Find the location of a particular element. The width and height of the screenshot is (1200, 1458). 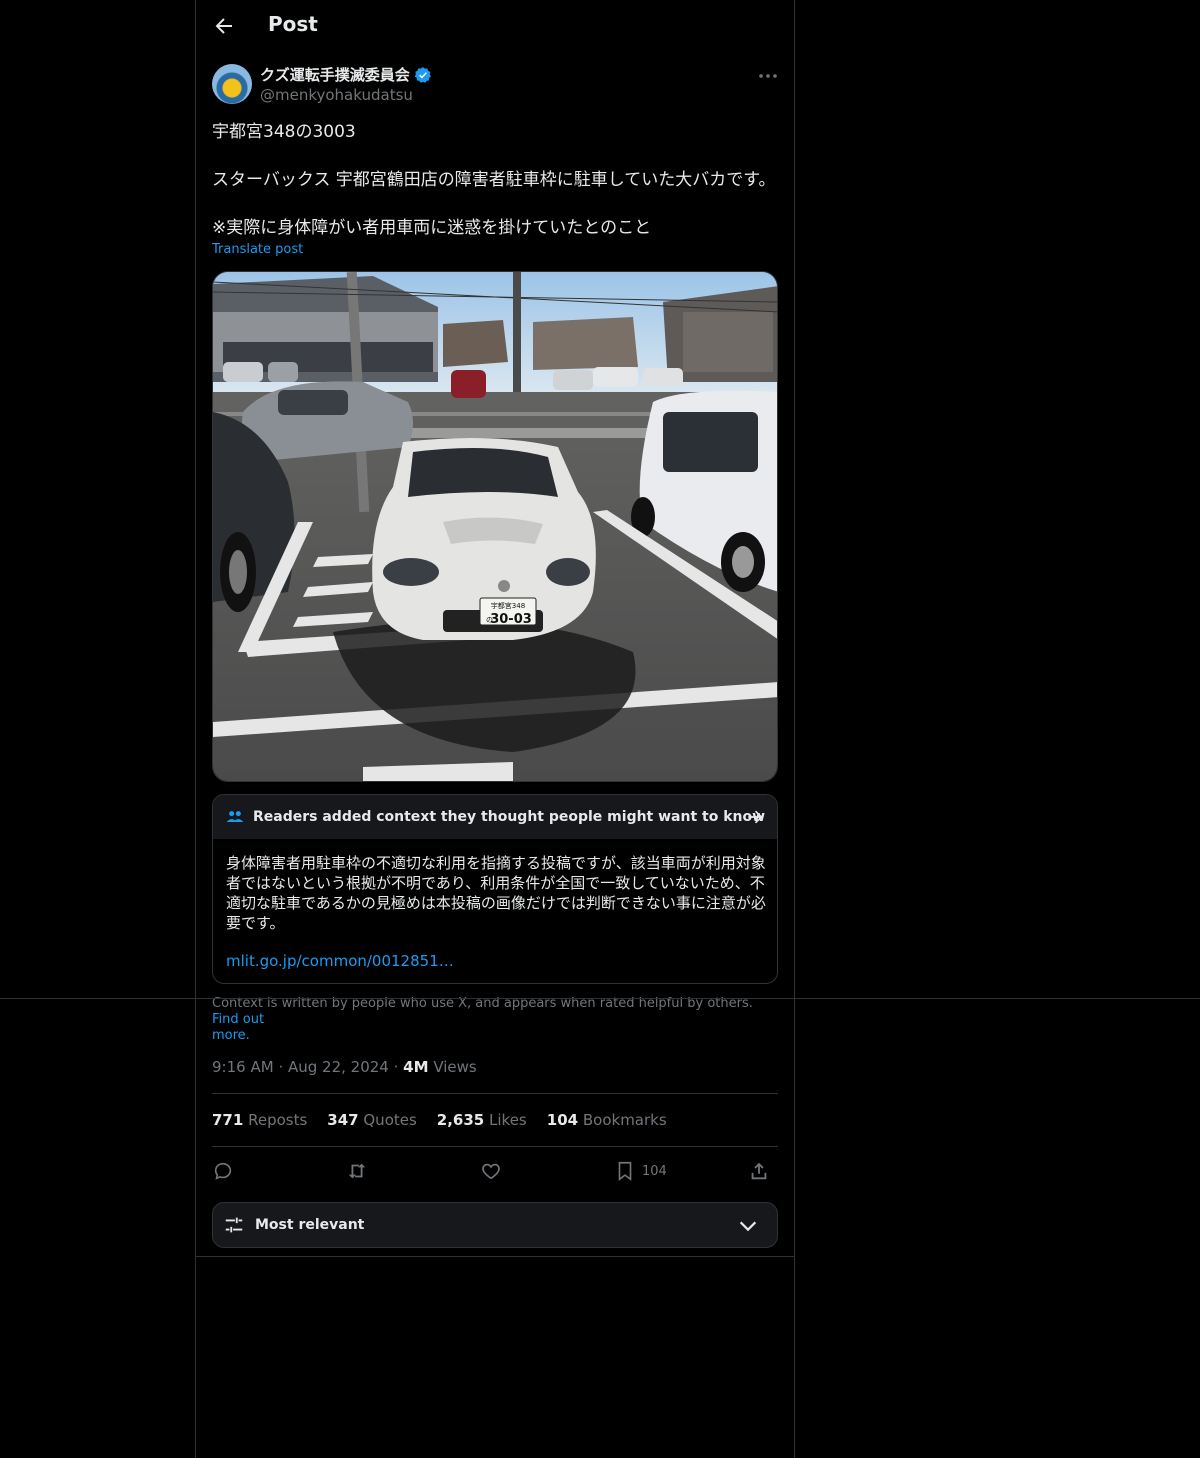

post-date: Aug 22, 2024 is located at coordinates (338, 1067).